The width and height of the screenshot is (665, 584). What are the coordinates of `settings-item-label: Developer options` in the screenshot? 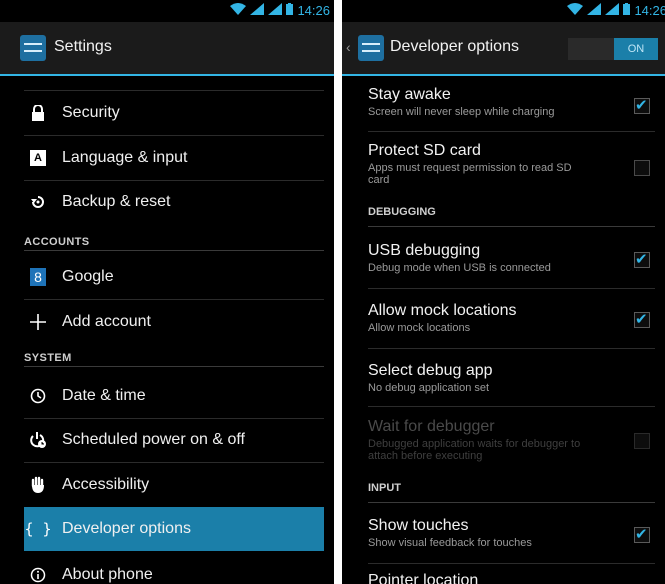 It's located at (126, 528).